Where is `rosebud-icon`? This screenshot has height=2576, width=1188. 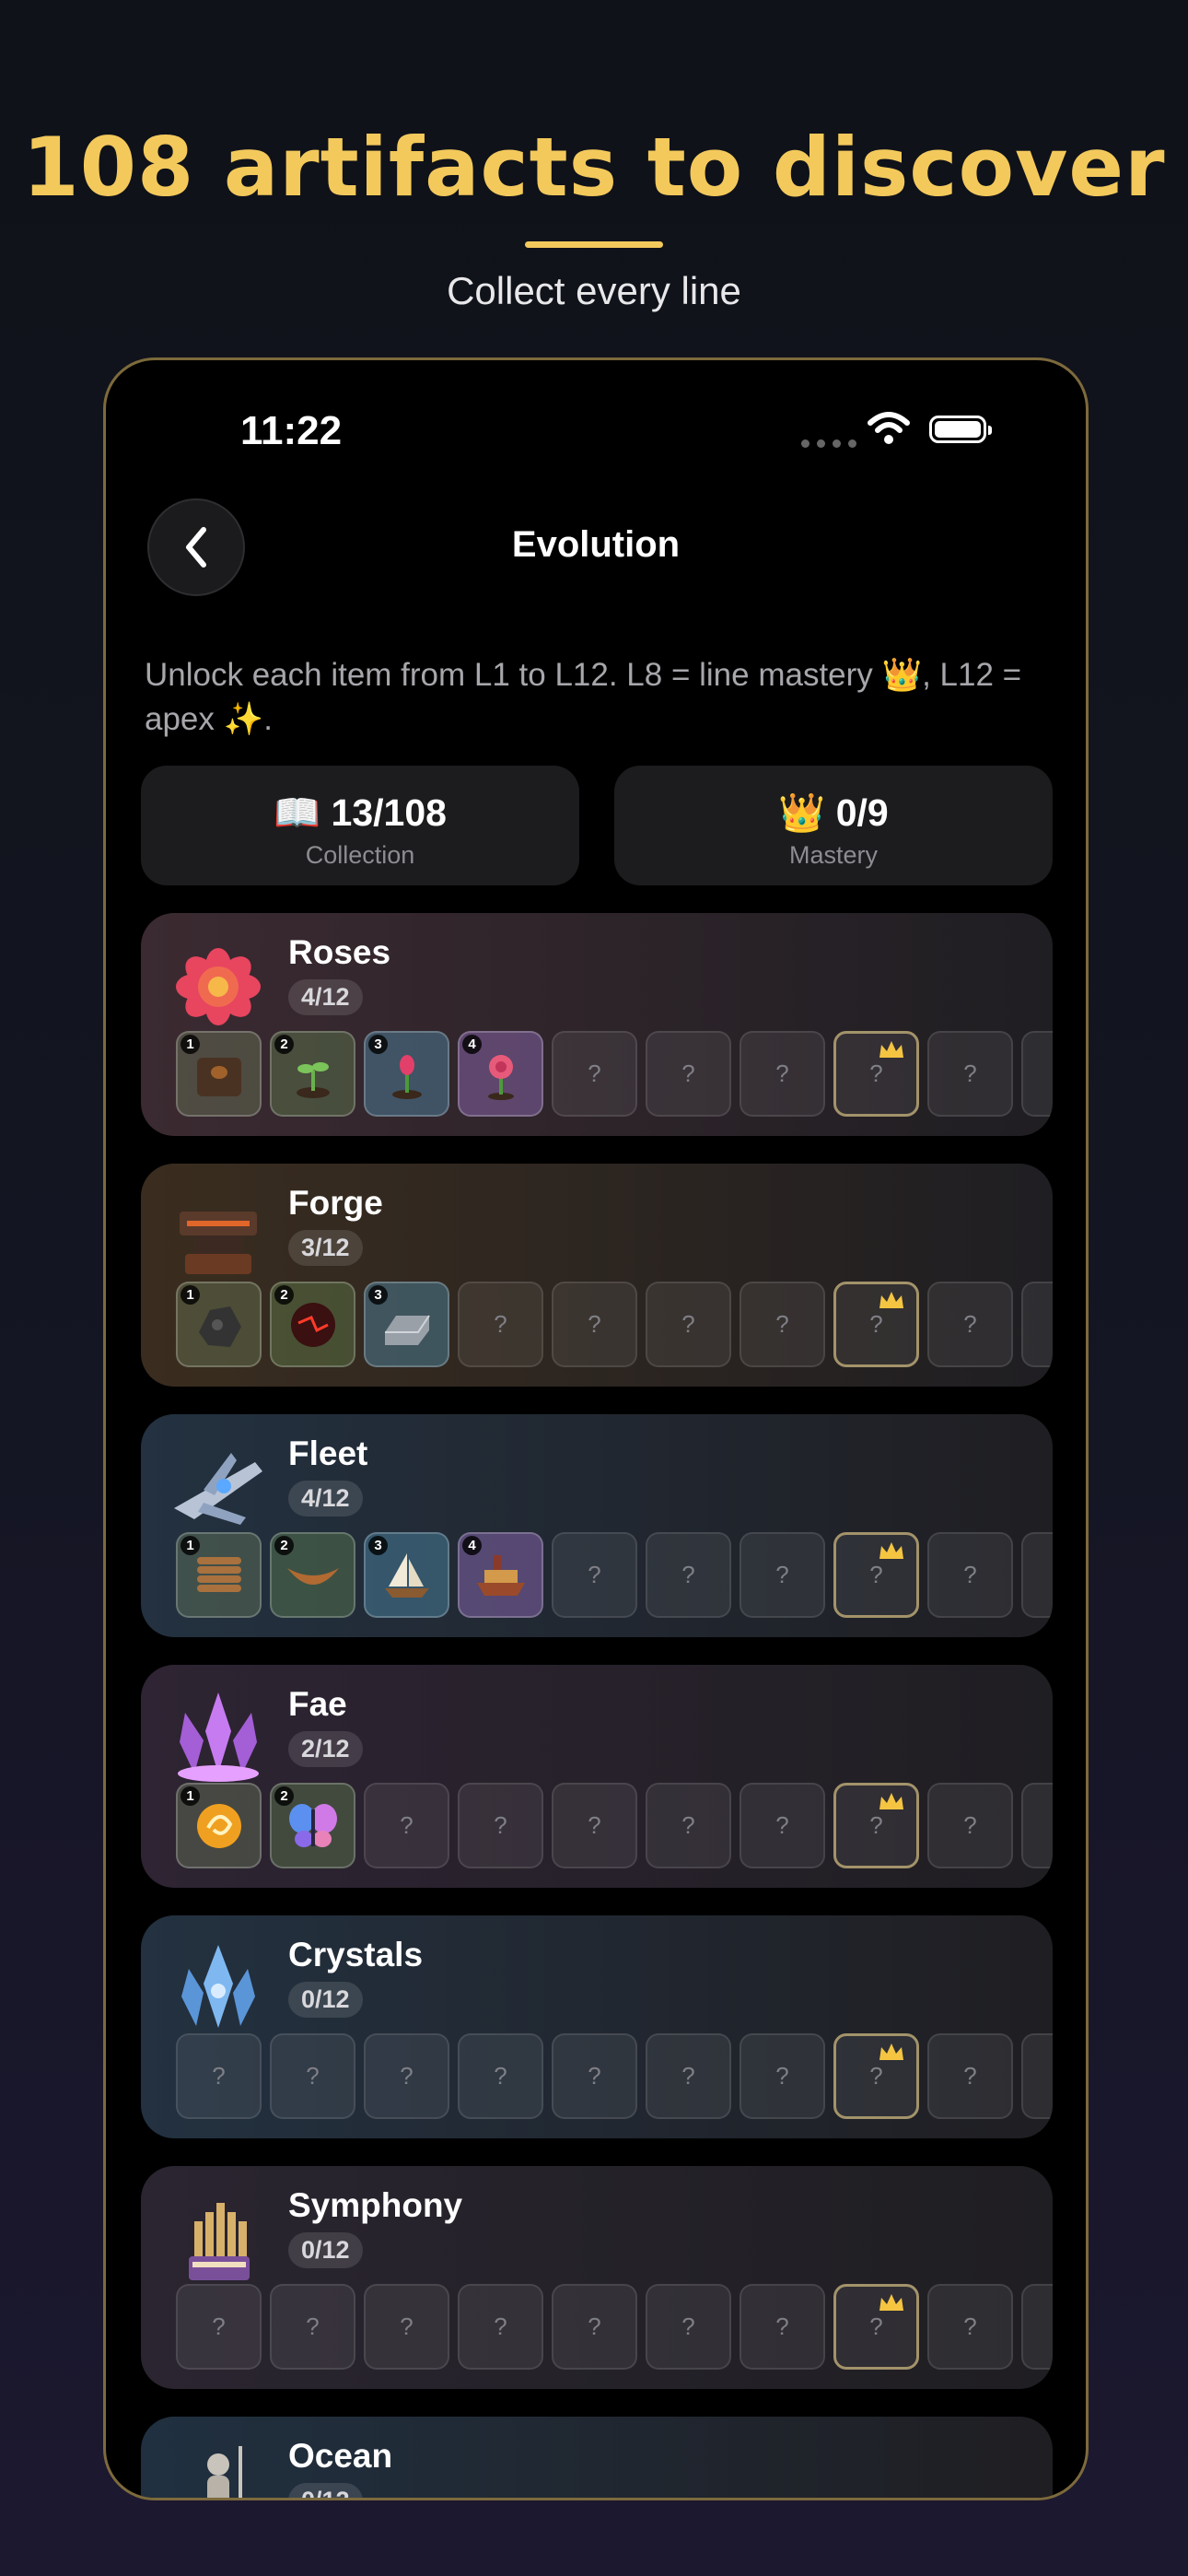 rosebud-icon is located at coordinates (406, 1076).